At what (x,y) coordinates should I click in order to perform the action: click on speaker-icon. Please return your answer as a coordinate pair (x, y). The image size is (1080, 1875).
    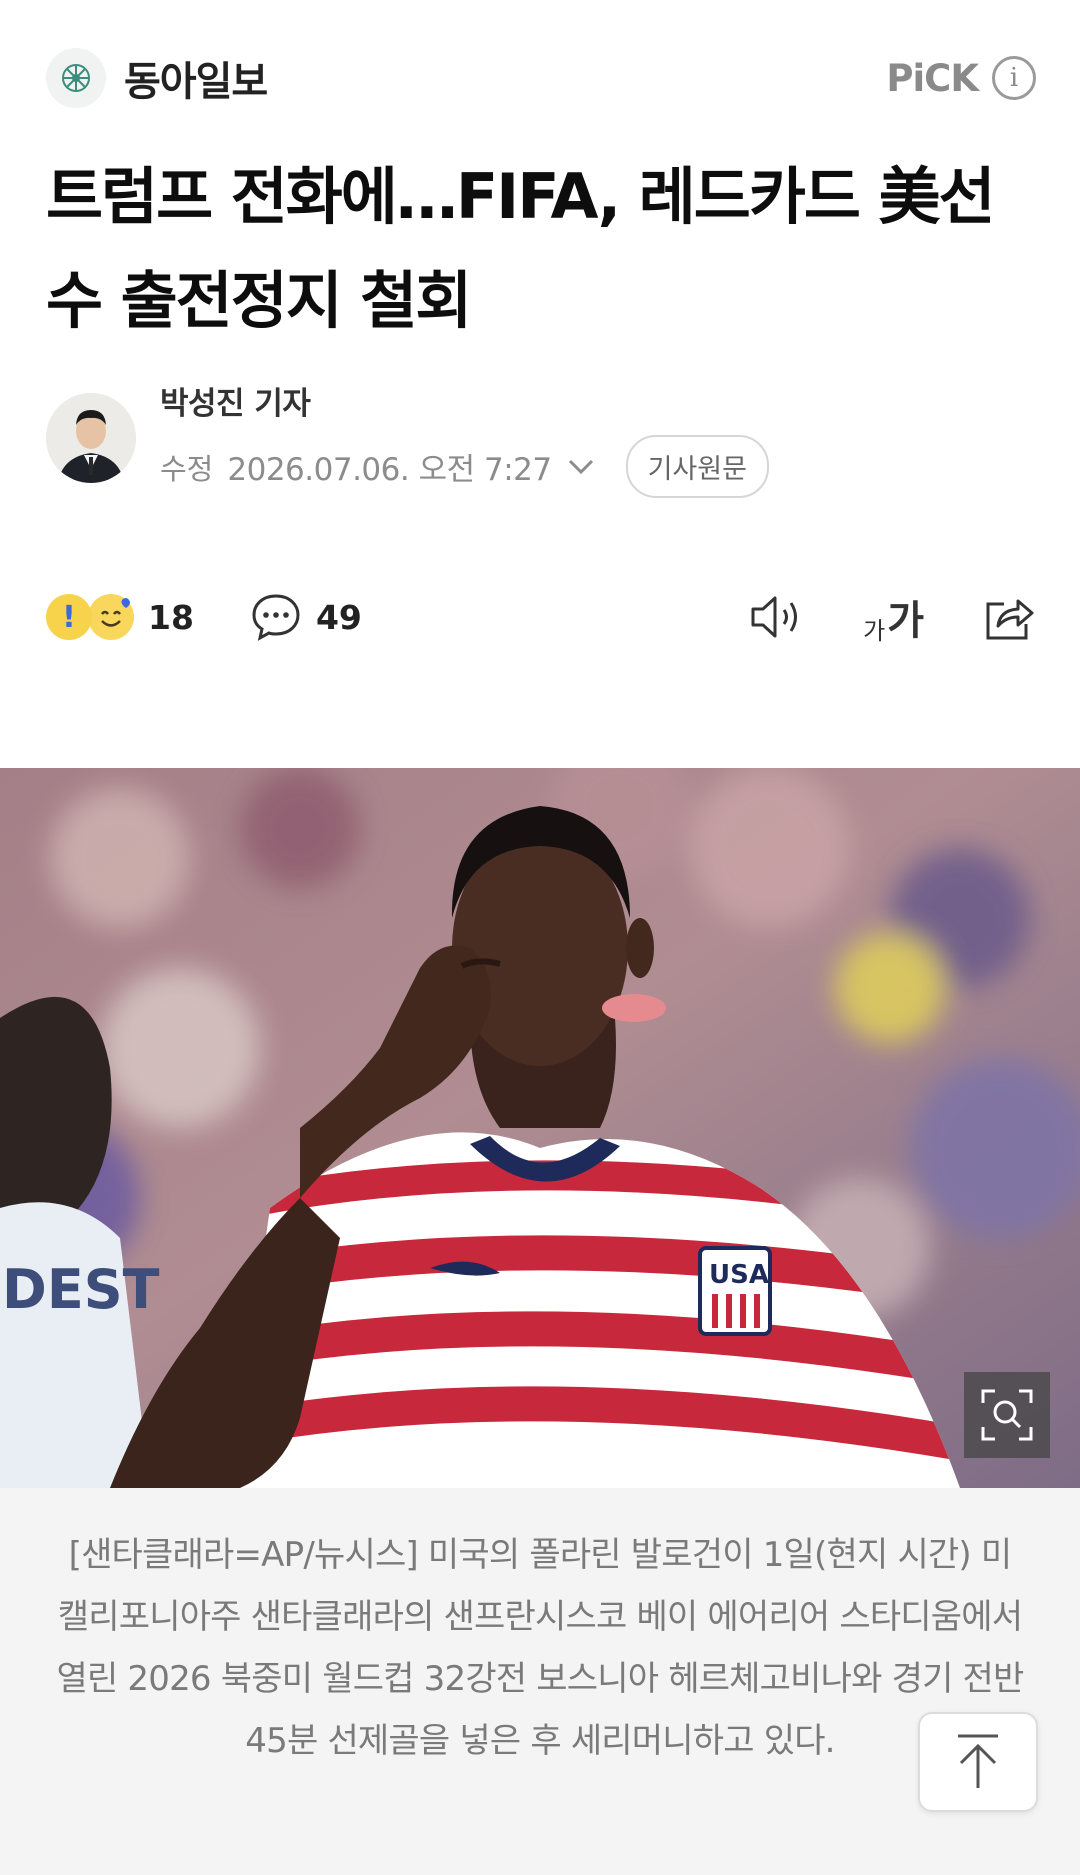
    Looking at the image, I should click on (776, 617).